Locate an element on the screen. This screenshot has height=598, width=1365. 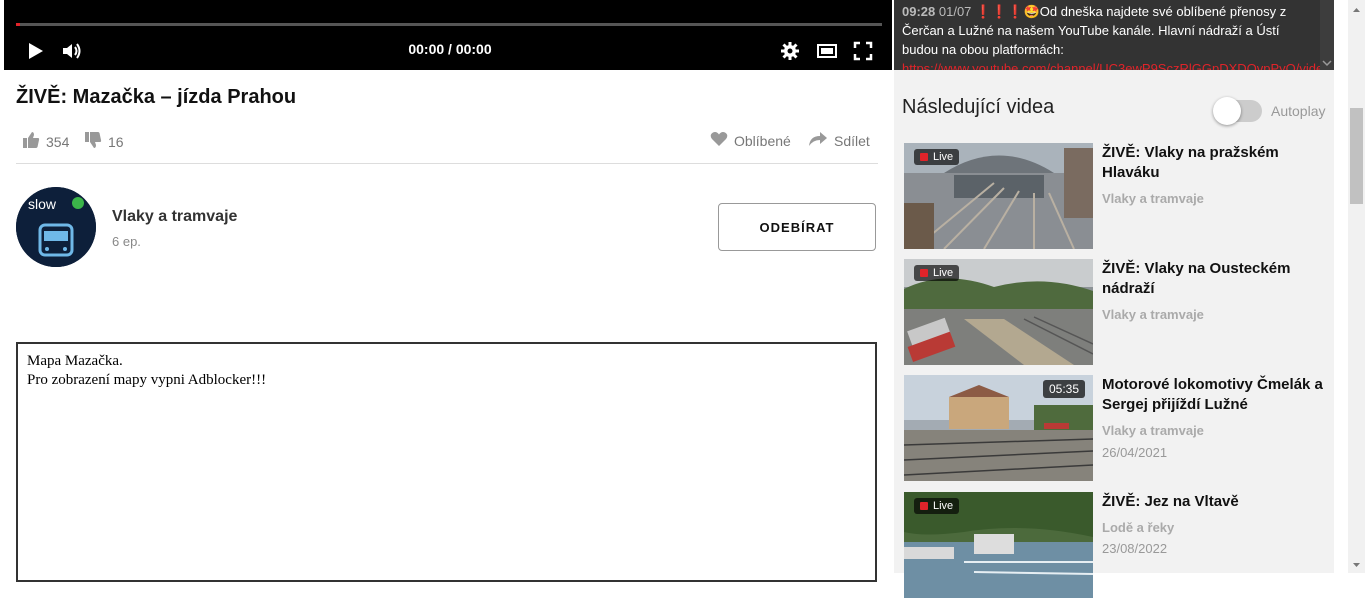
favorite-label: Oblíbené is located at coordinates (762, 140).